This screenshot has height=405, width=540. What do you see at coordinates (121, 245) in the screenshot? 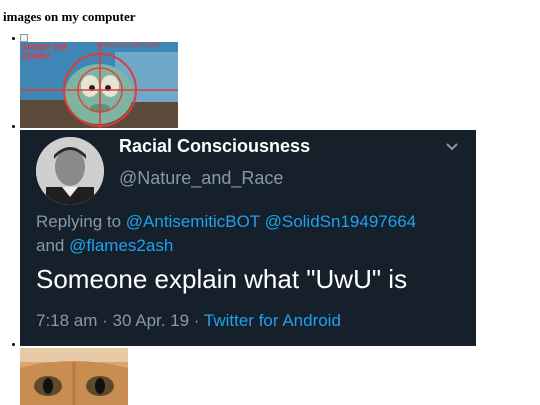
I see `mention-link: @flames2ash` at bounding box center [121, 245].